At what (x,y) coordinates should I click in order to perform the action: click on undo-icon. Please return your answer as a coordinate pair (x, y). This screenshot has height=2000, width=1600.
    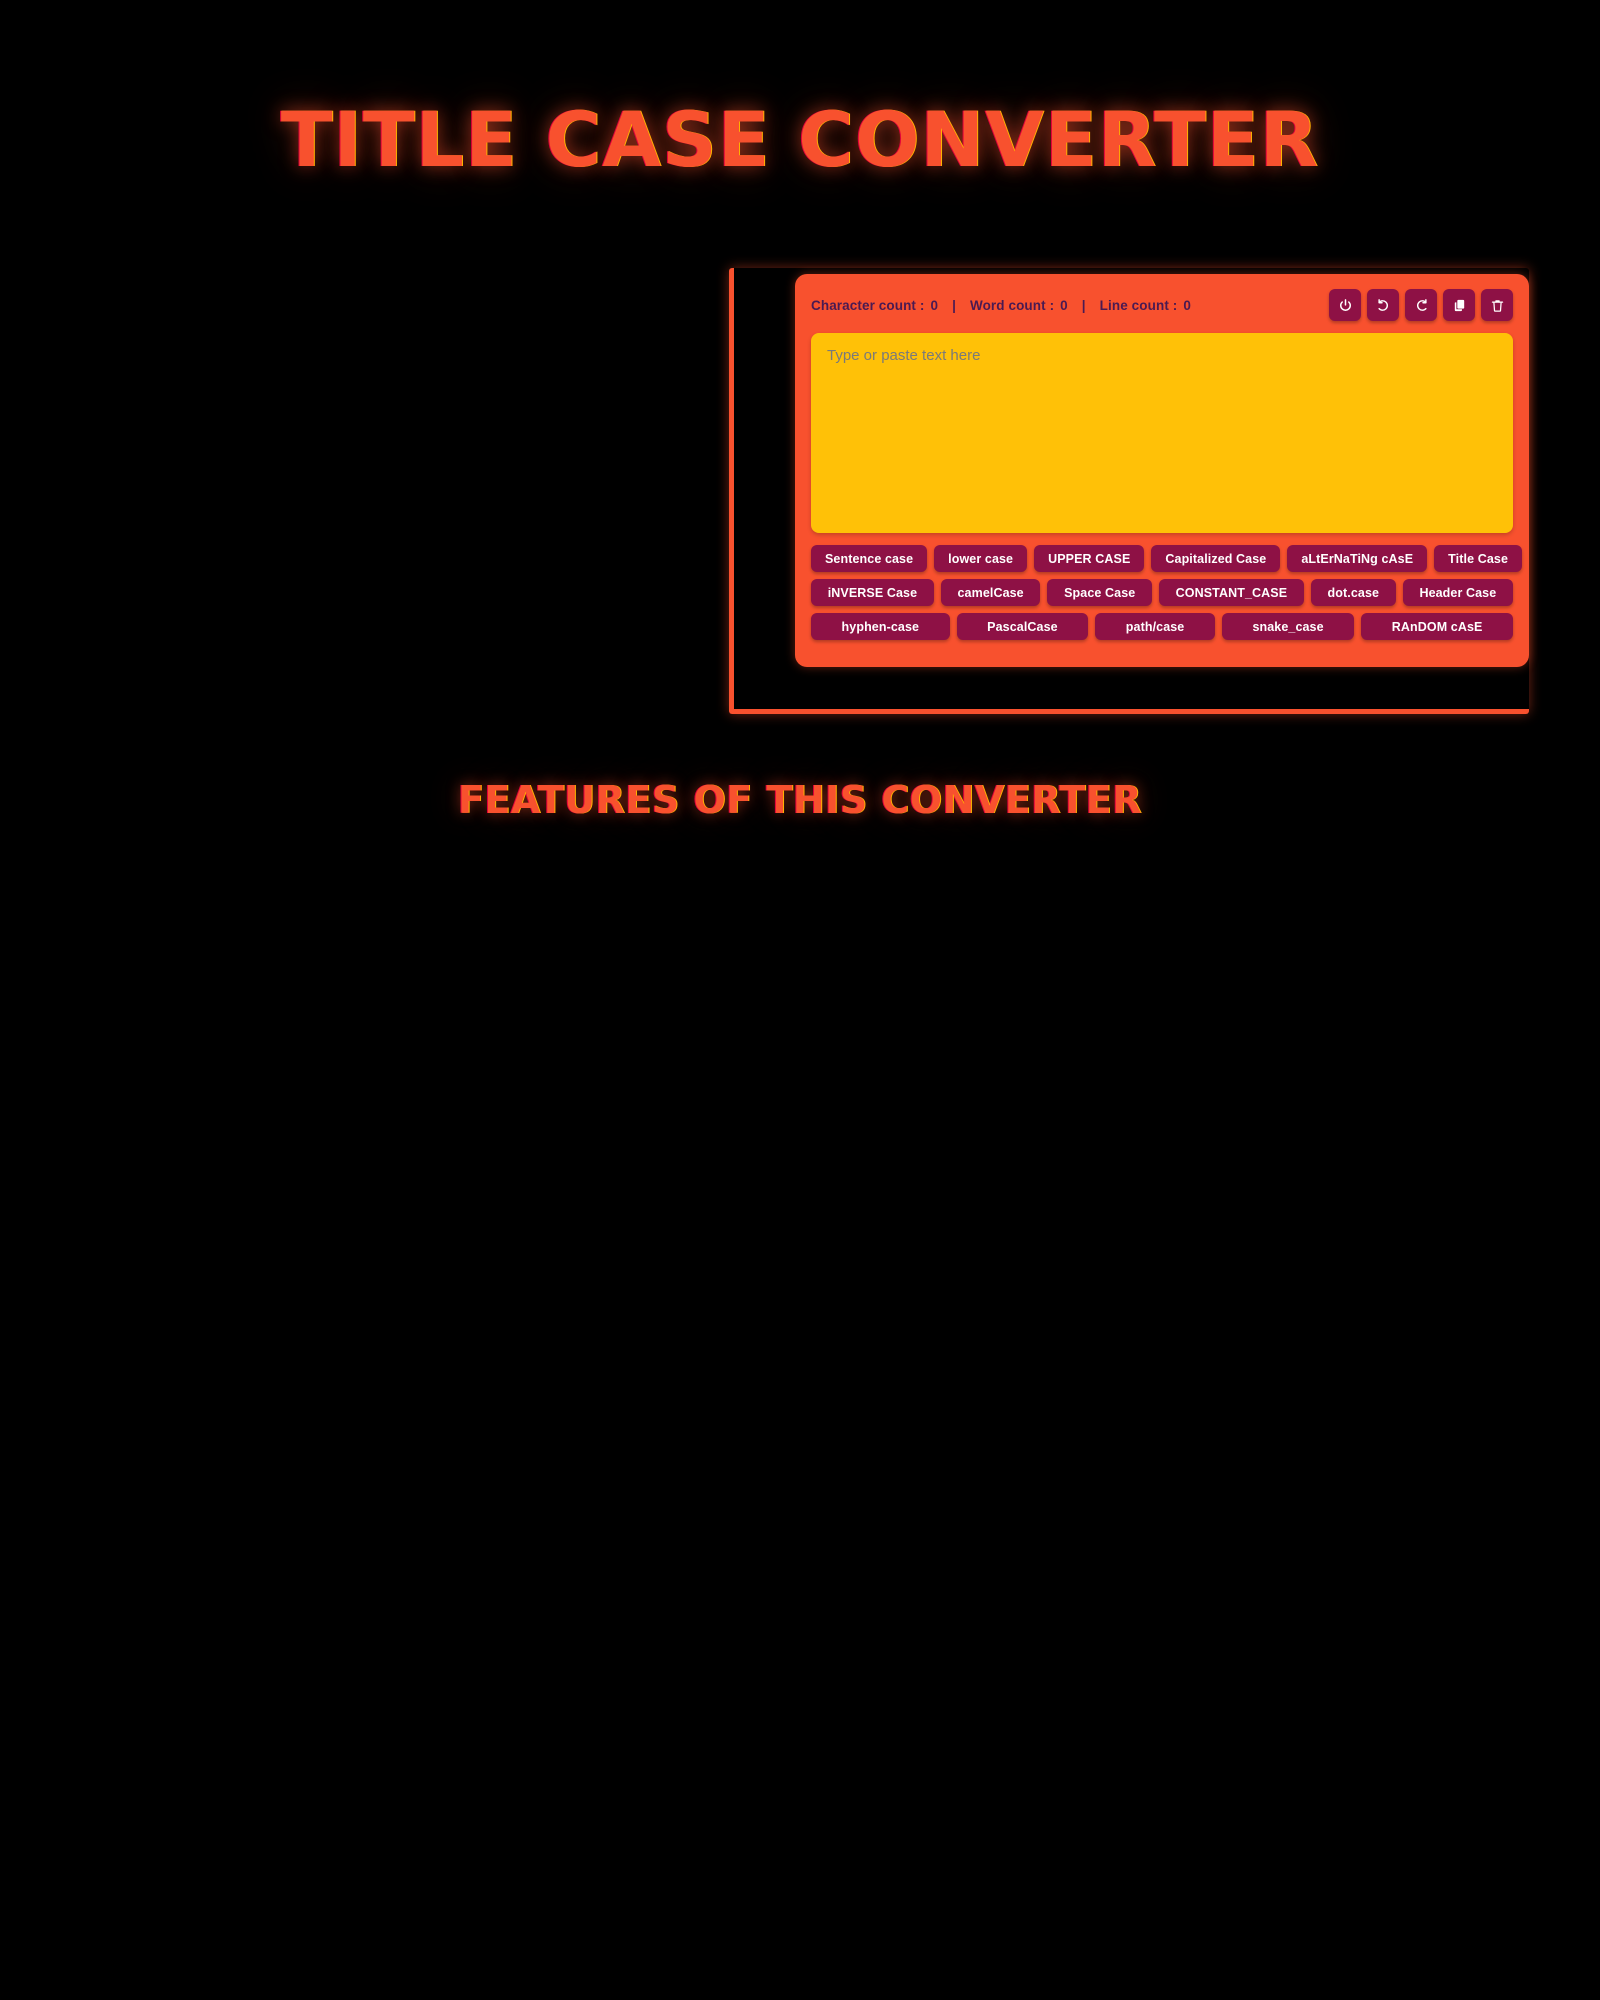
    Looking at the image, I should click on (1383, 305).